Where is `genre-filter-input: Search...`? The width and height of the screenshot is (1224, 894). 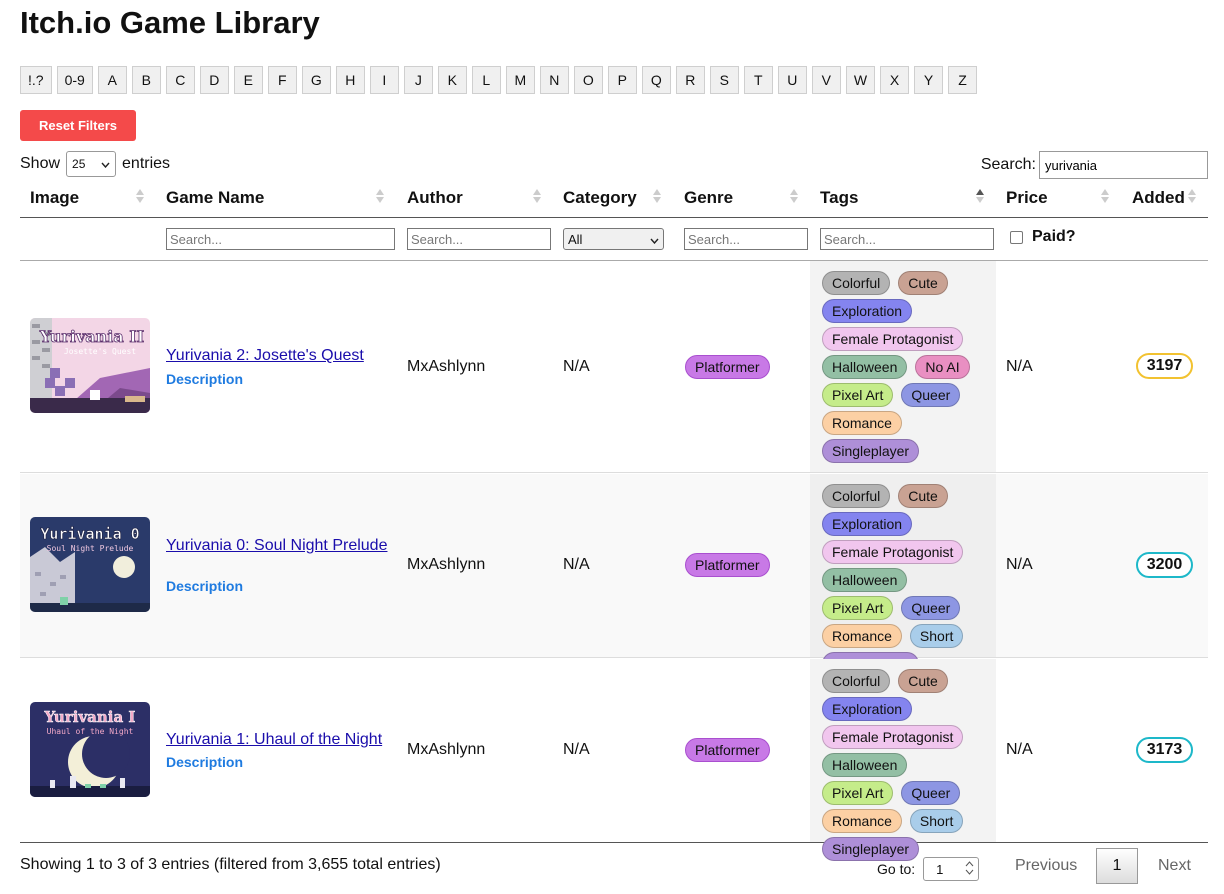 genre-filter-input: Search... is located at coordinates (746, 239).